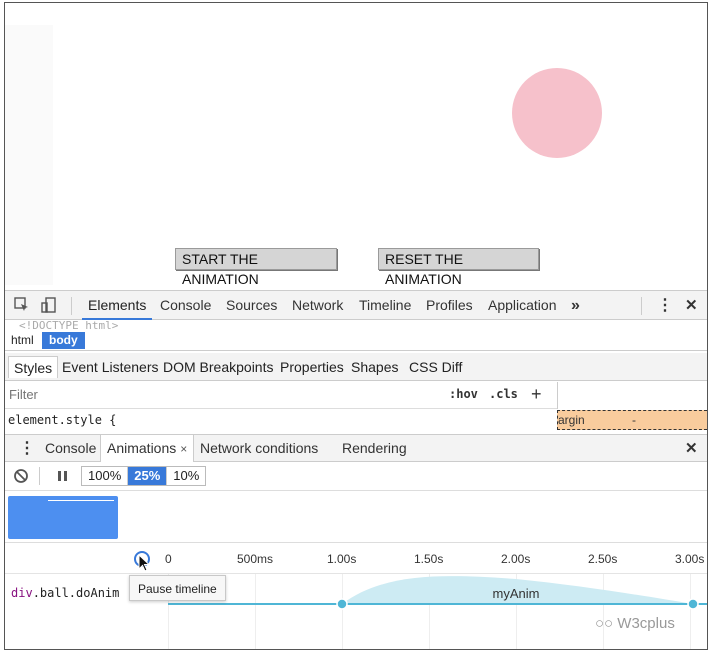 This screenshot has width=712, height=654. What do you see at coordinates (536, 394) in the screenshot?
I see `new-style-rule-button: +` at bounding box center [536, 394].